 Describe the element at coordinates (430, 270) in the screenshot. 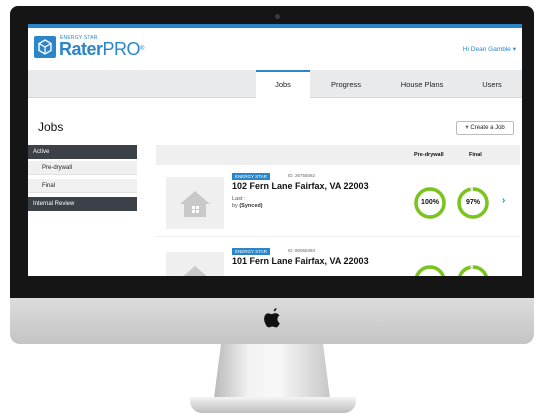

I see `pre-drywall-progress-ring` at that location.